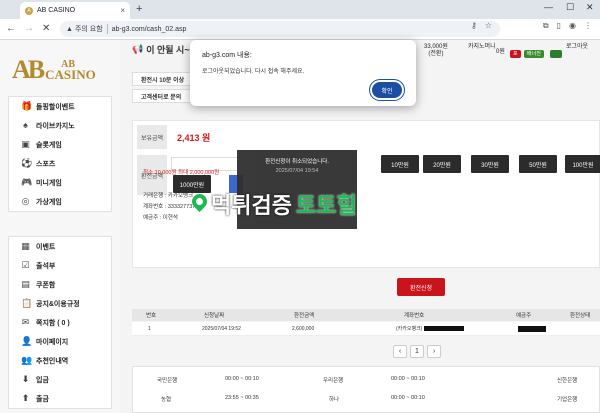 This screenshot has width=600, height=413. What do you see at coordinates (46, 164) in the screenshot?
I see `sidebar-item-label: 스포츠` at bounding box center [46, 164].